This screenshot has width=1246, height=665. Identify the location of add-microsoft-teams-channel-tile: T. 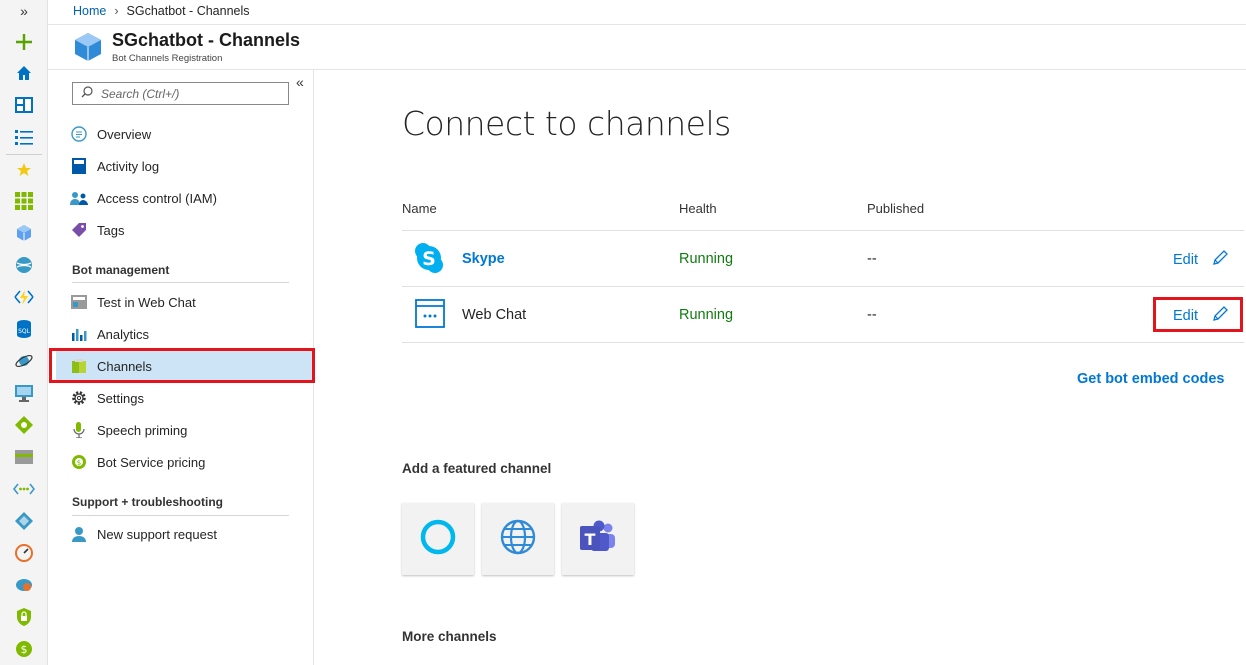
(598, 539).